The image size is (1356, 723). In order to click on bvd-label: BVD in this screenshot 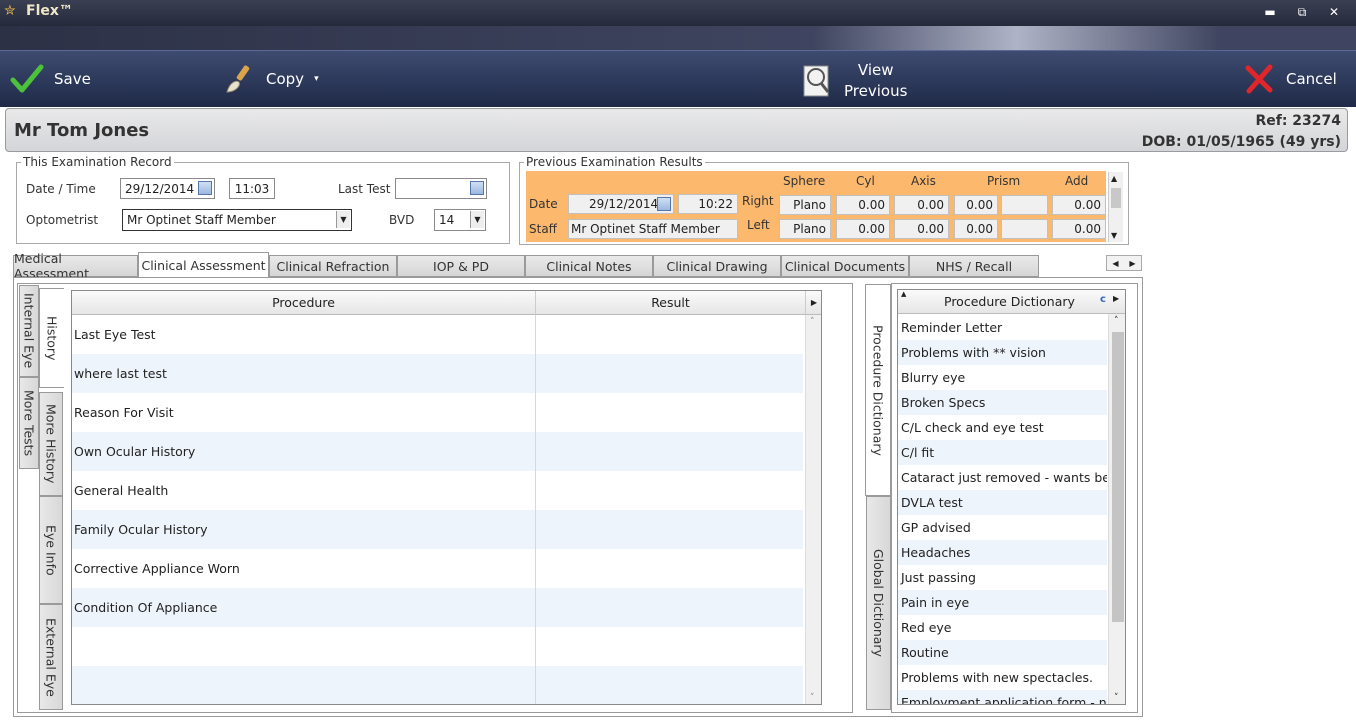, I will do `click(402, 220)`.